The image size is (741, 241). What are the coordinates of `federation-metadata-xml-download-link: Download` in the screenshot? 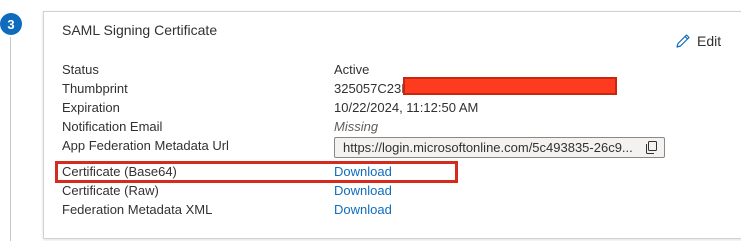 It's located at (363, 209).